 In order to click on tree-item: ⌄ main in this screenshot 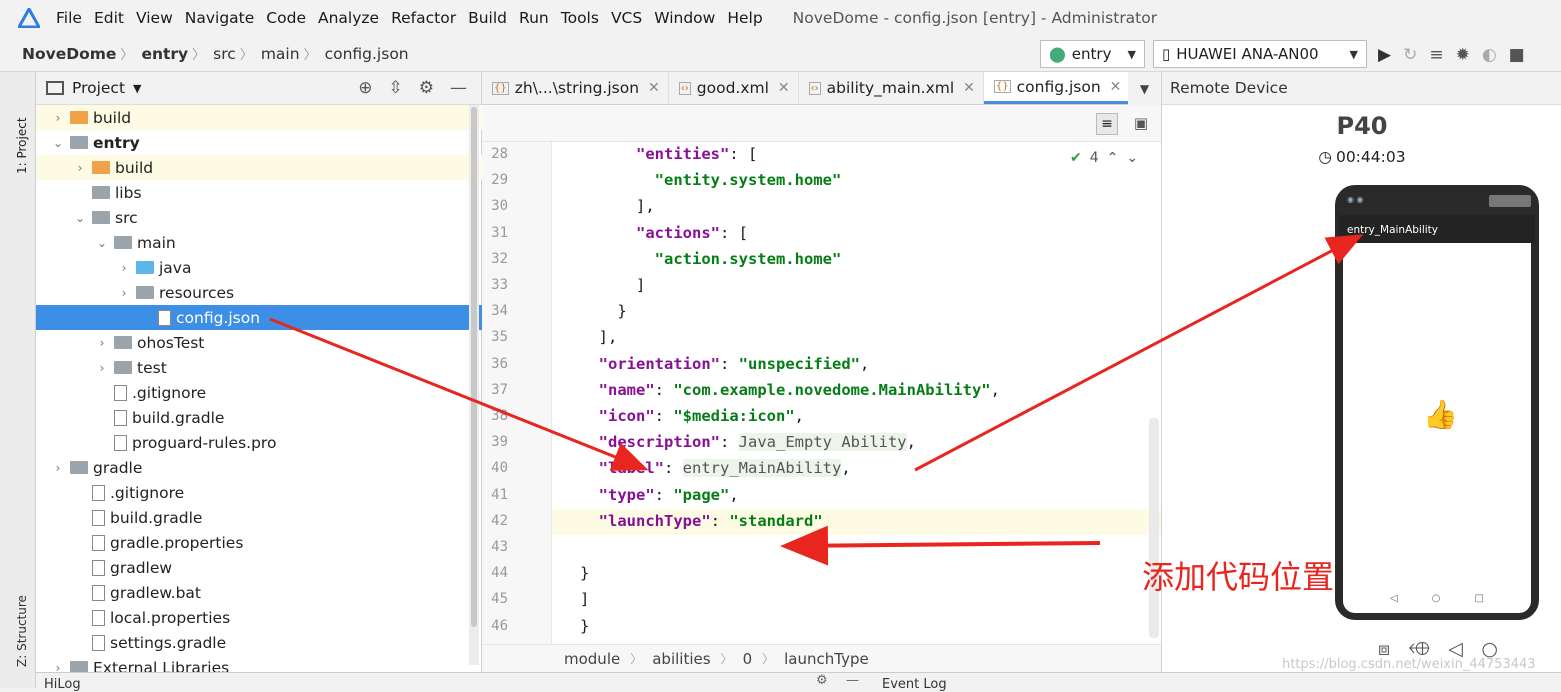, I will do `click(259, 242)`.